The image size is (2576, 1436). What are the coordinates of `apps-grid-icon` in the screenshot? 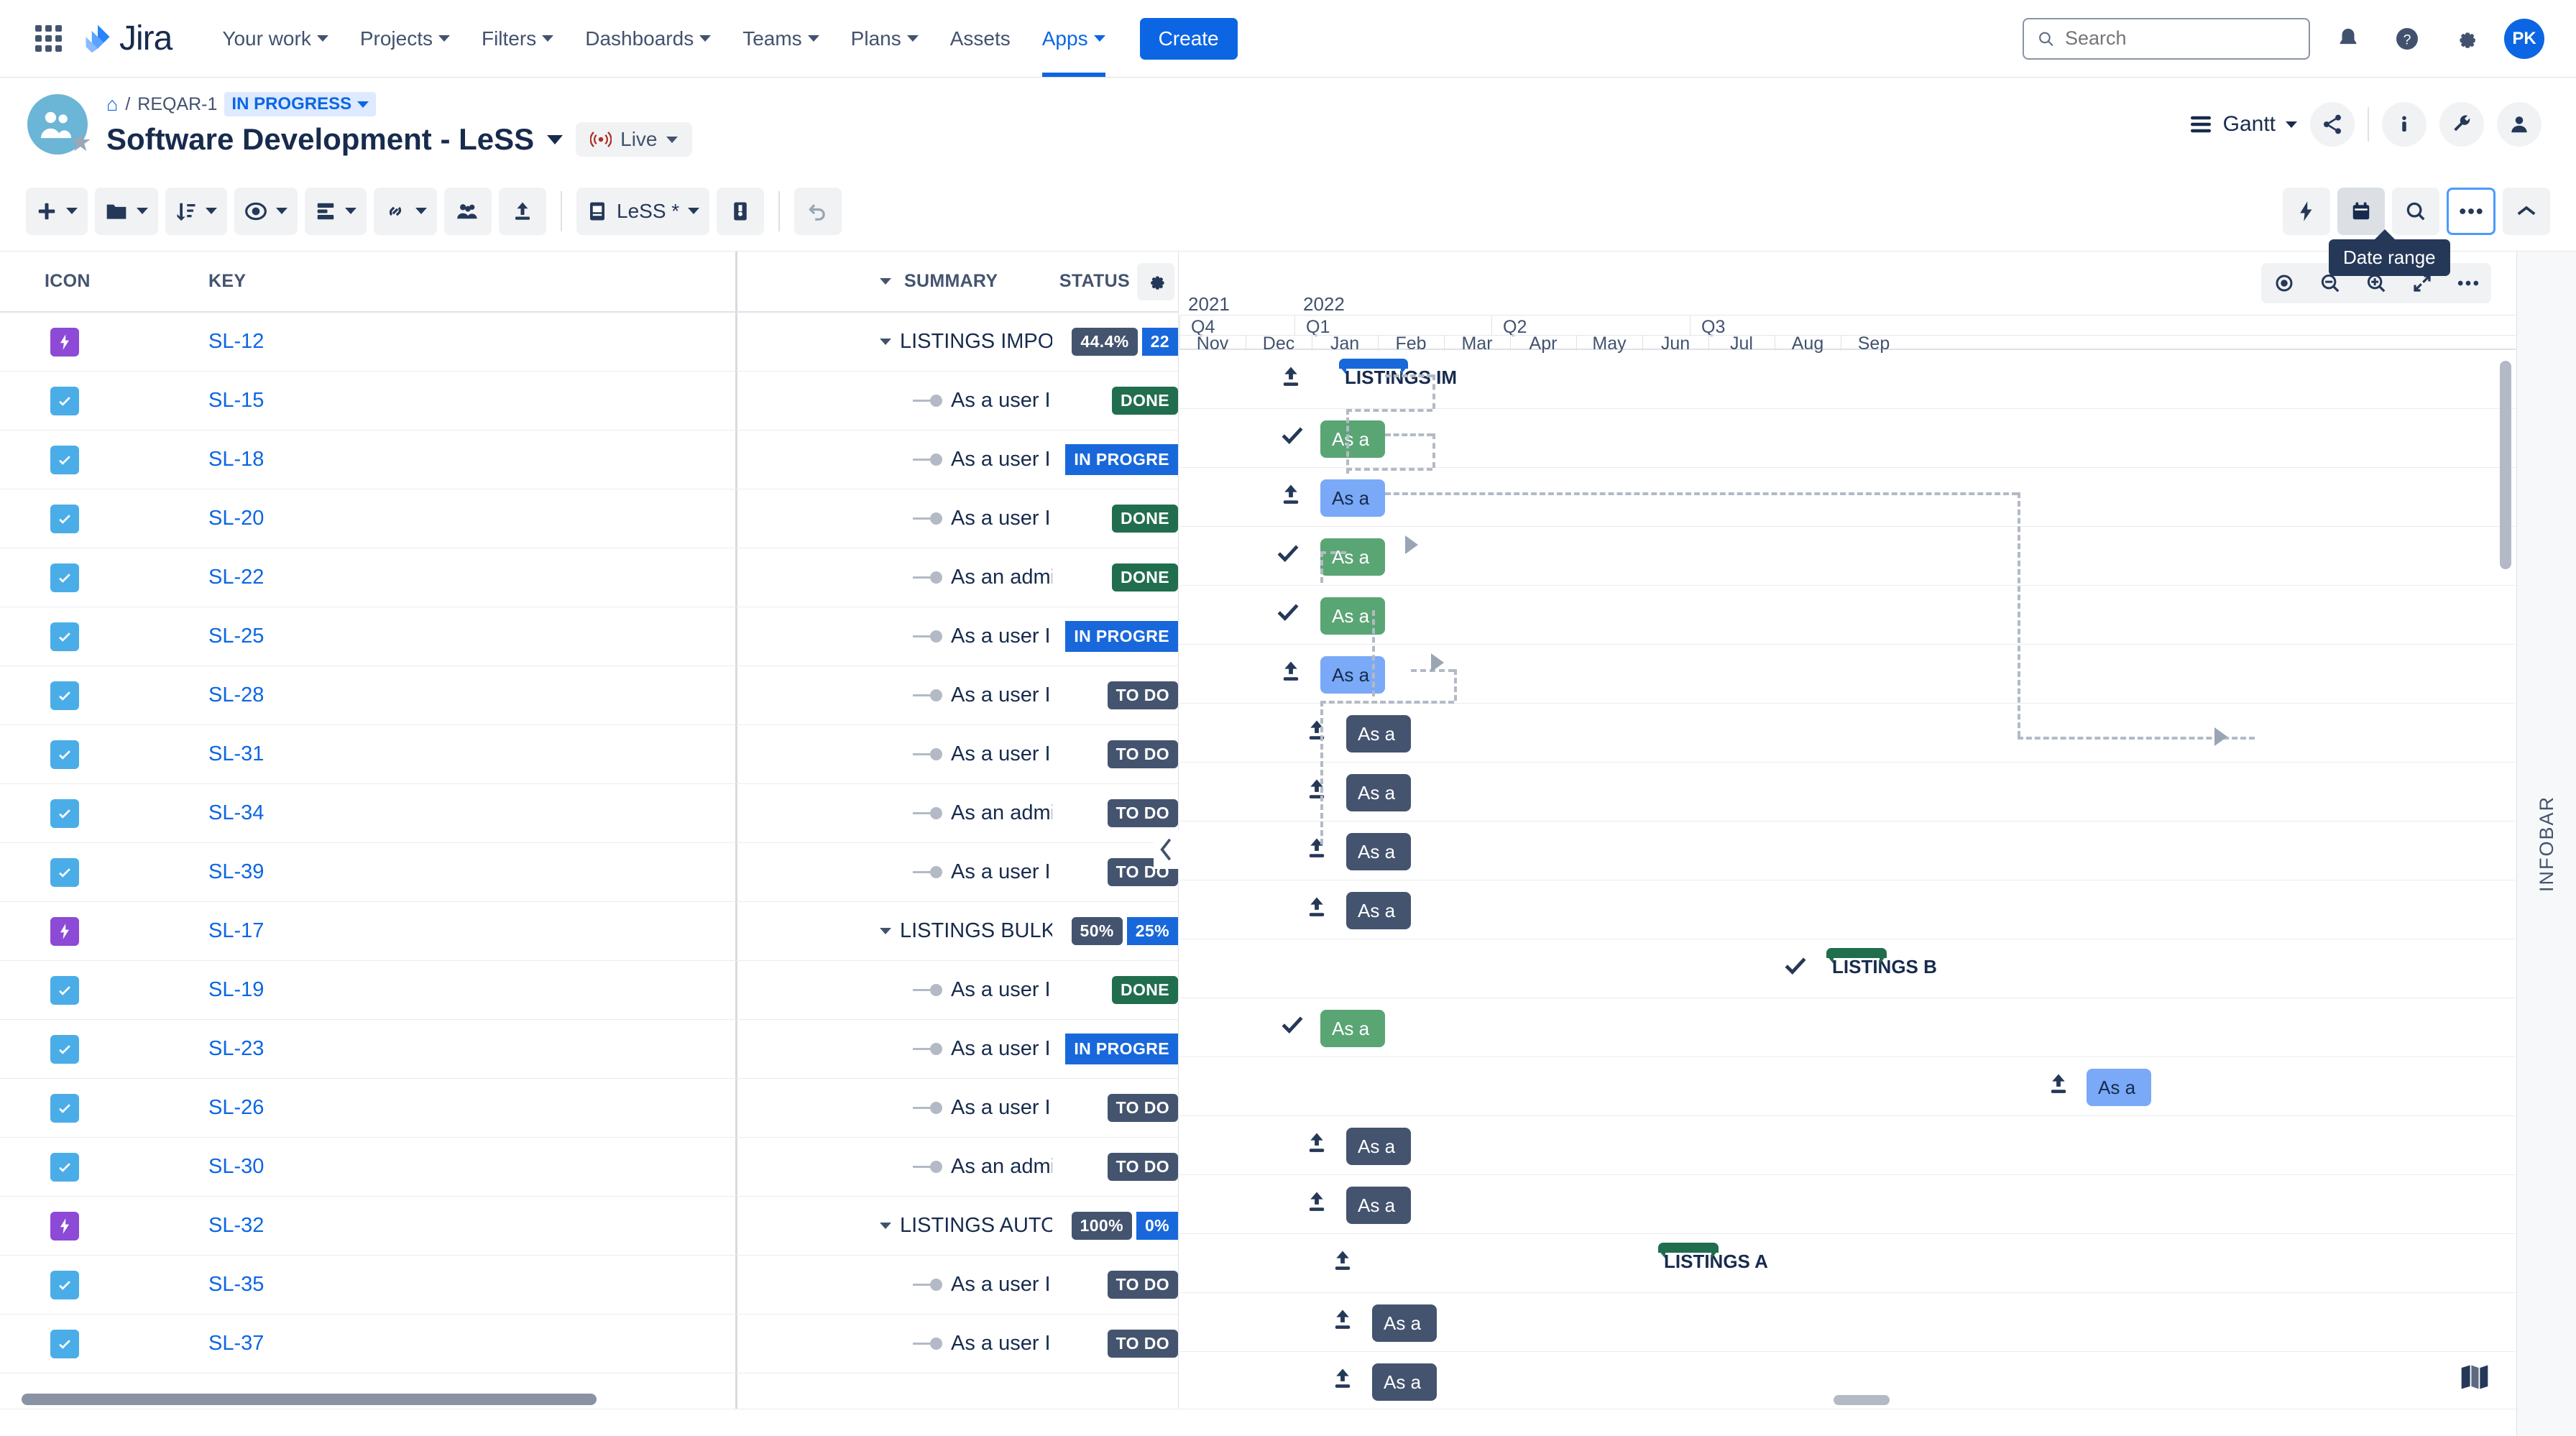 It's located at (48, 38).